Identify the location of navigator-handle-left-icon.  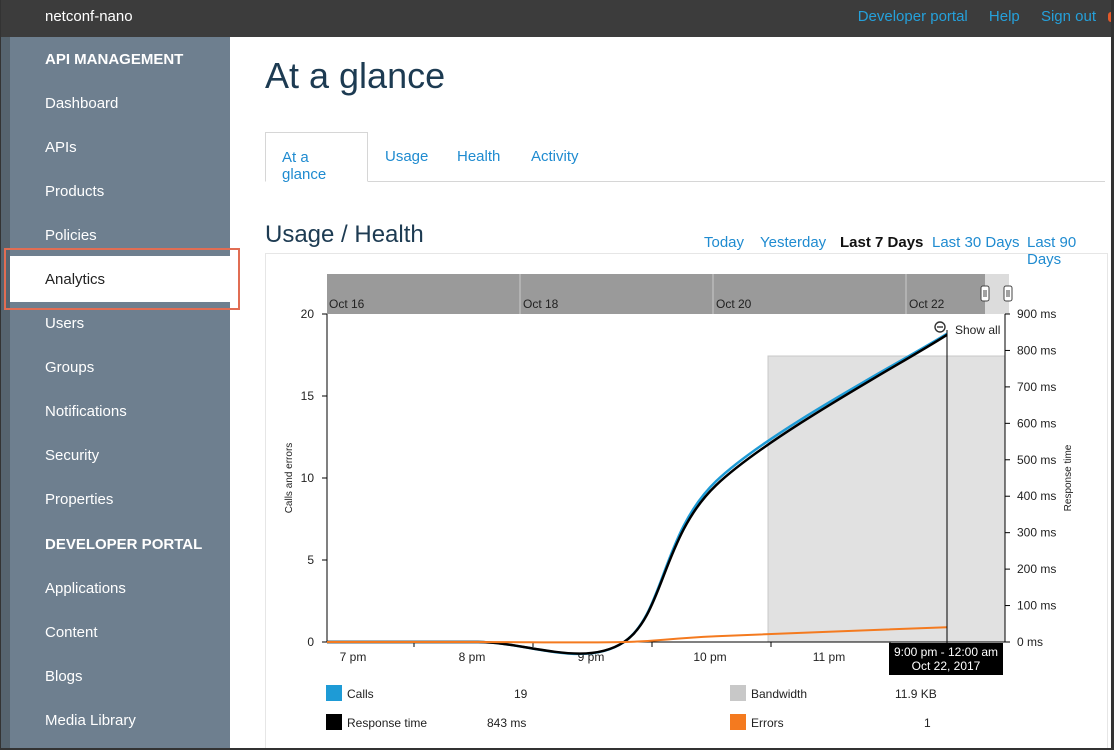
(985, 293).